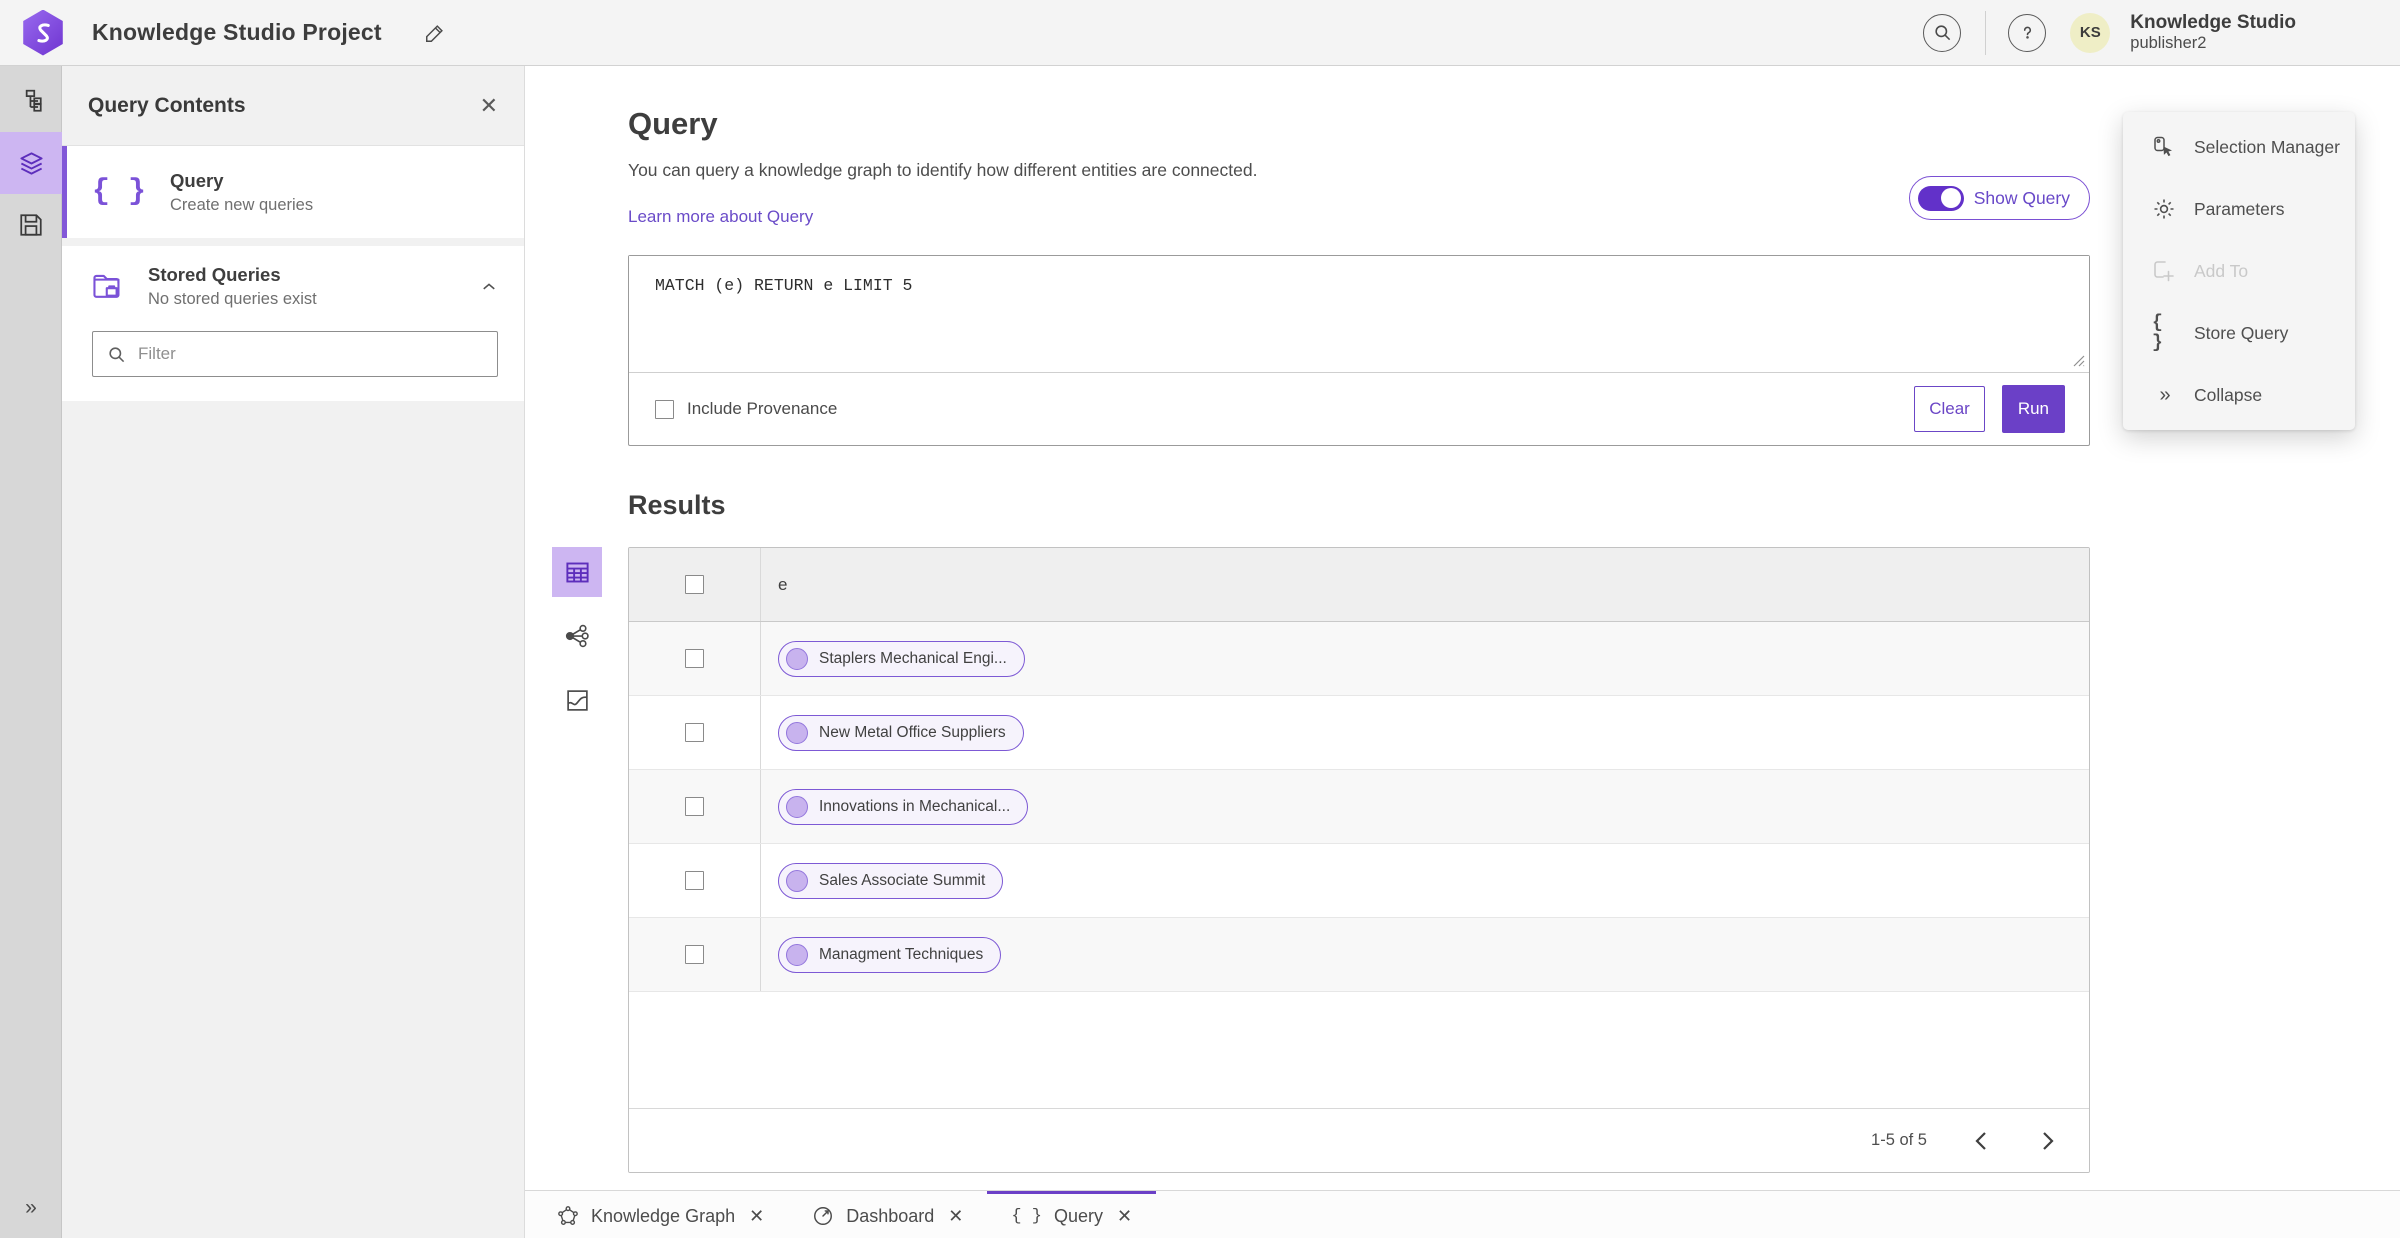  I want to click on toggle-track, so click(1940, 198).